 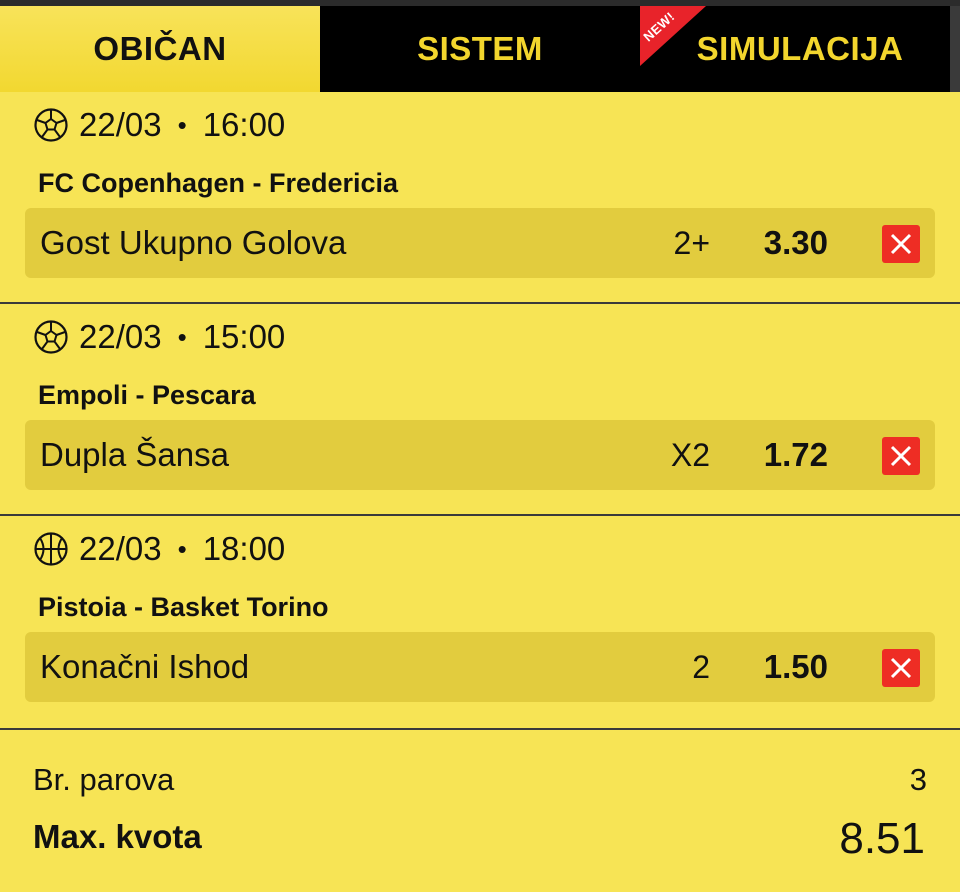 What do you see at coordinates (134, 454) in the screenshot?
I see `pick-market: Dupla Šansa` at bounding box center [134, 454].